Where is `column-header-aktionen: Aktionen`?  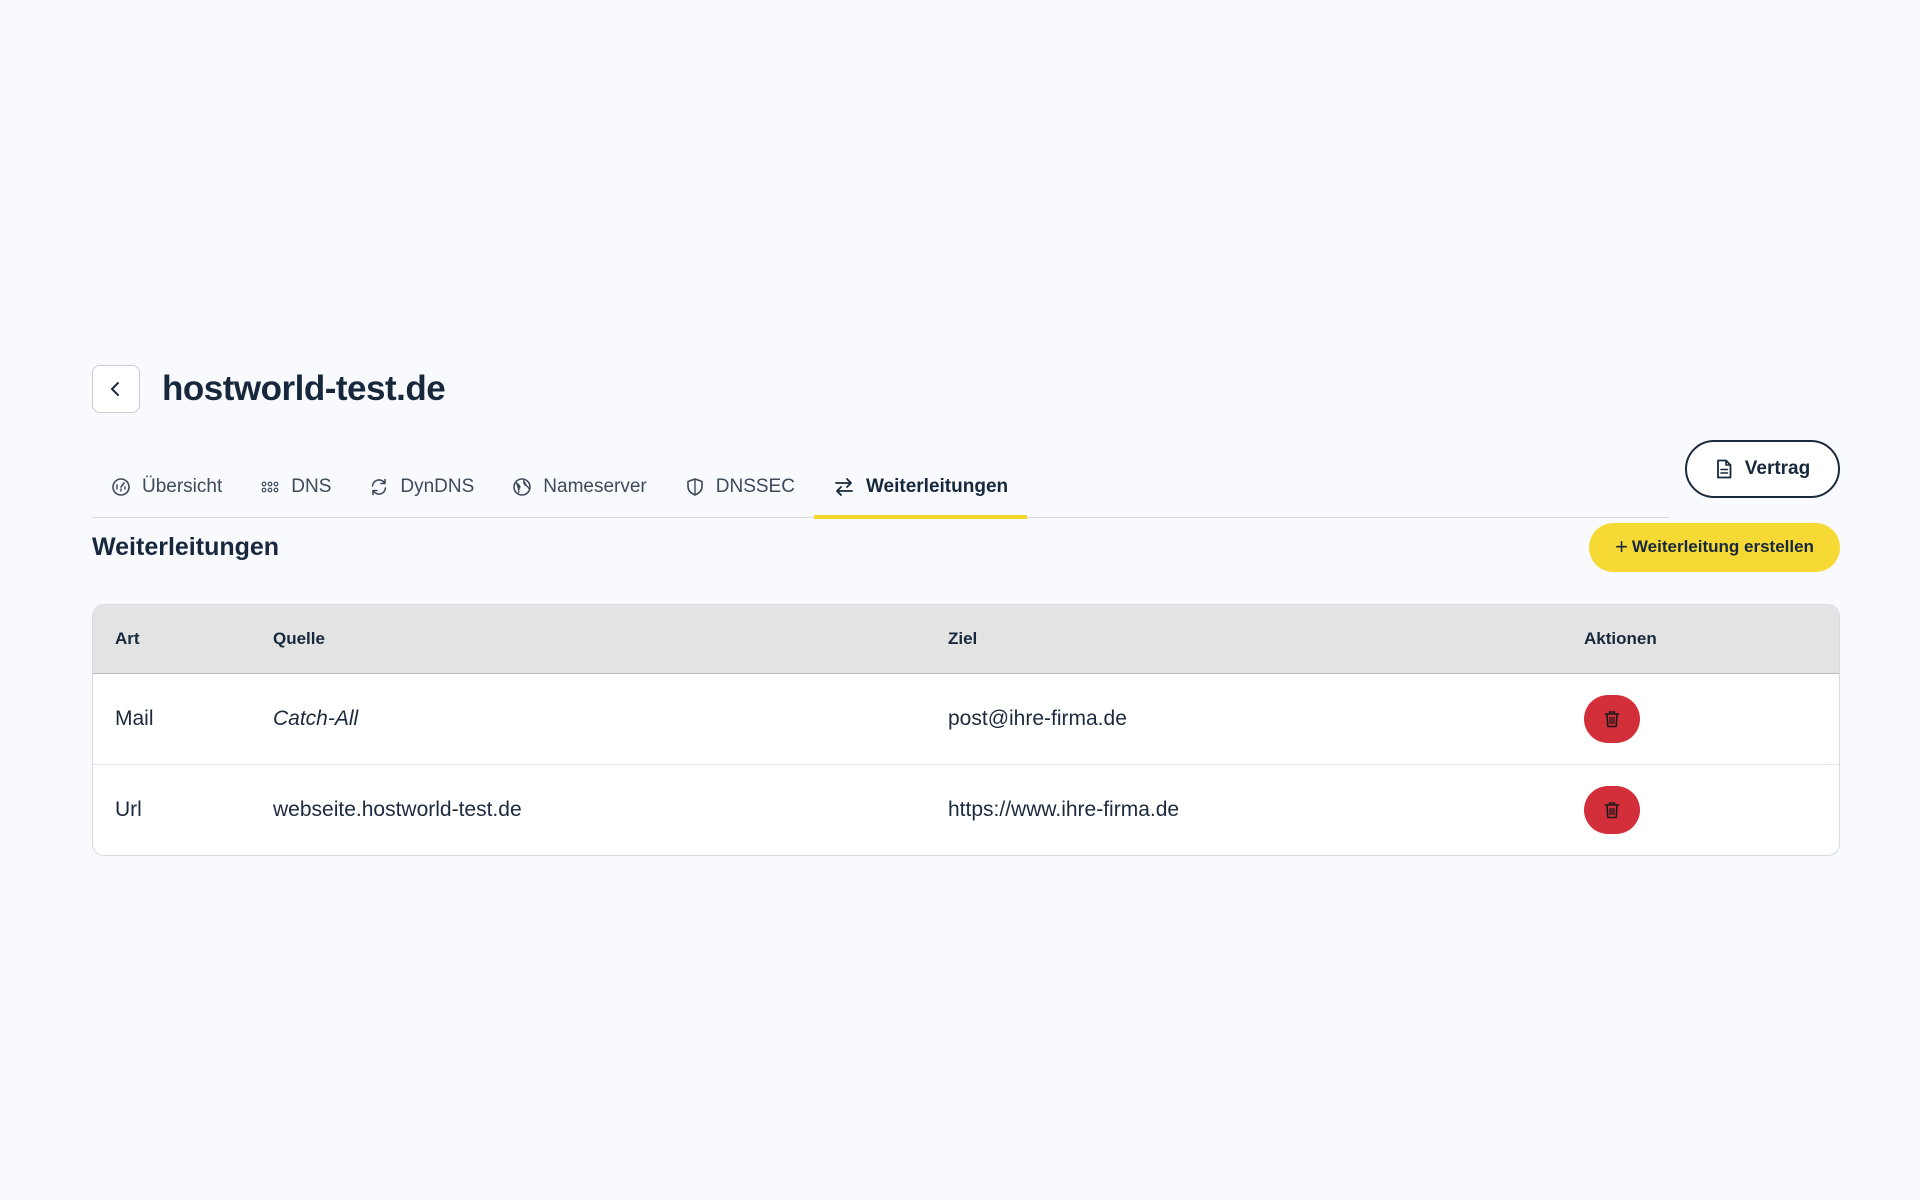 column-header-aktionen: Aktionen is located at coordinates (1620, 638).